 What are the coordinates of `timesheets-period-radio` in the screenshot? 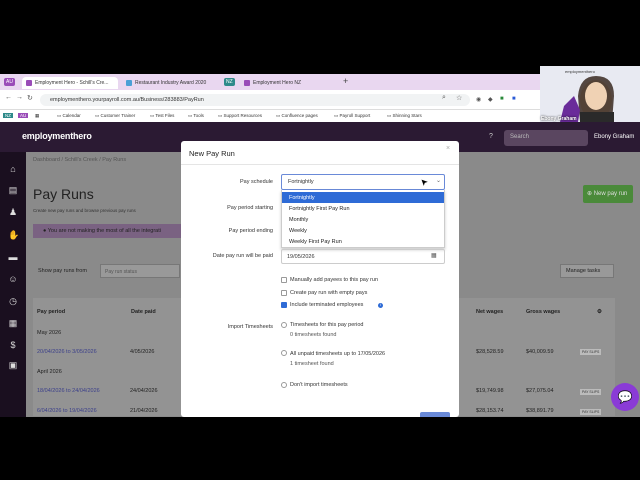 It's located at (284, 325).